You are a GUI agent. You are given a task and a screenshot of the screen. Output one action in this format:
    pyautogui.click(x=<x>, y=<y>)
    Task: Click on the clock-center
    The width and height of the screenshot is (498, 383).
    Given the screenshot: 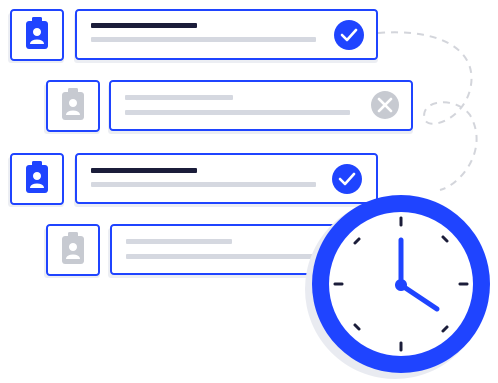 What is the action you would take?
    pyautogui.click(x=401, y=285)
    